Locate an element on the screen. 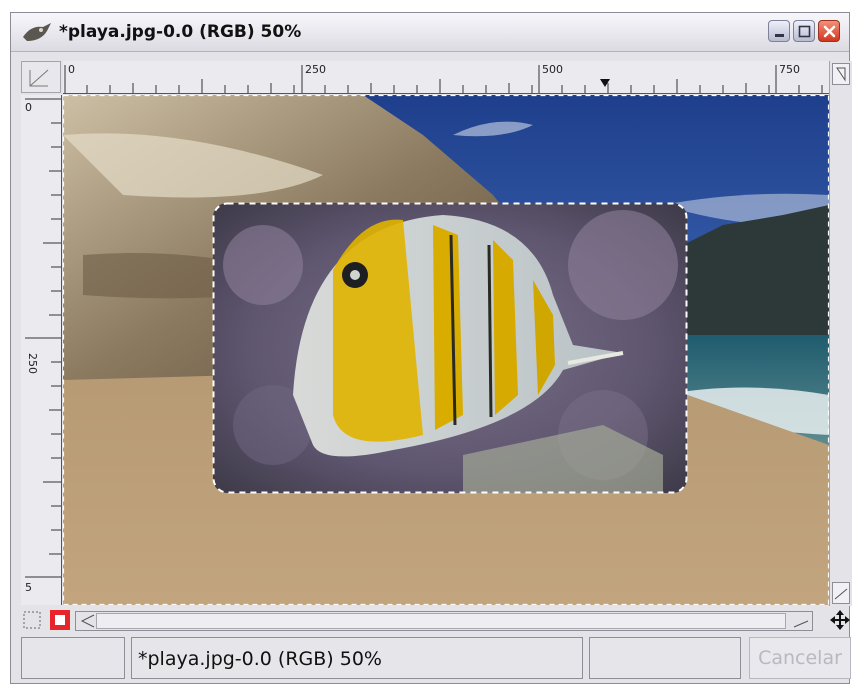 The width and height of the screenshot is (852, 684). scroll-down-button is located at coordinates (841, 593).